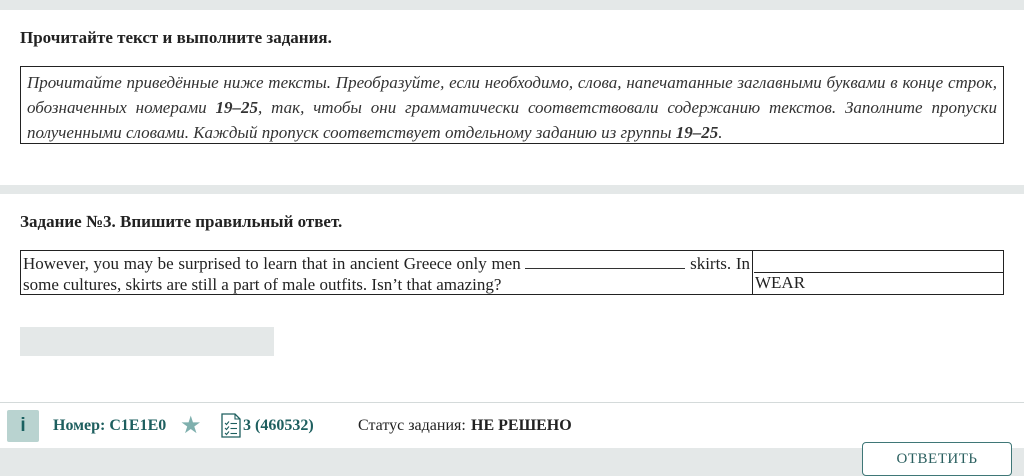 This screenshot has height=476, width=1024. Describe the element at coordinates (147, 341) in the screenshot. I see `answer-input` at that location.